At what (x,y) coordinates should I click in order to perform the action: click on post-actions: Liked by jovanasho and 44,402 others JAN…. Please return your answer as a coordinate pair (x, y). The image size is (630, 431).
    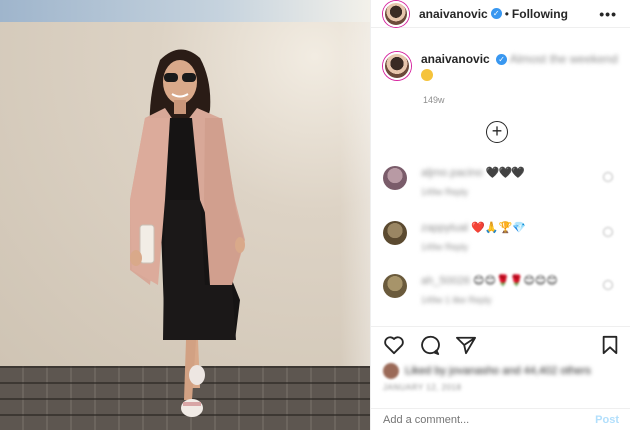
    Looking at the image, I should click on (500, 378).